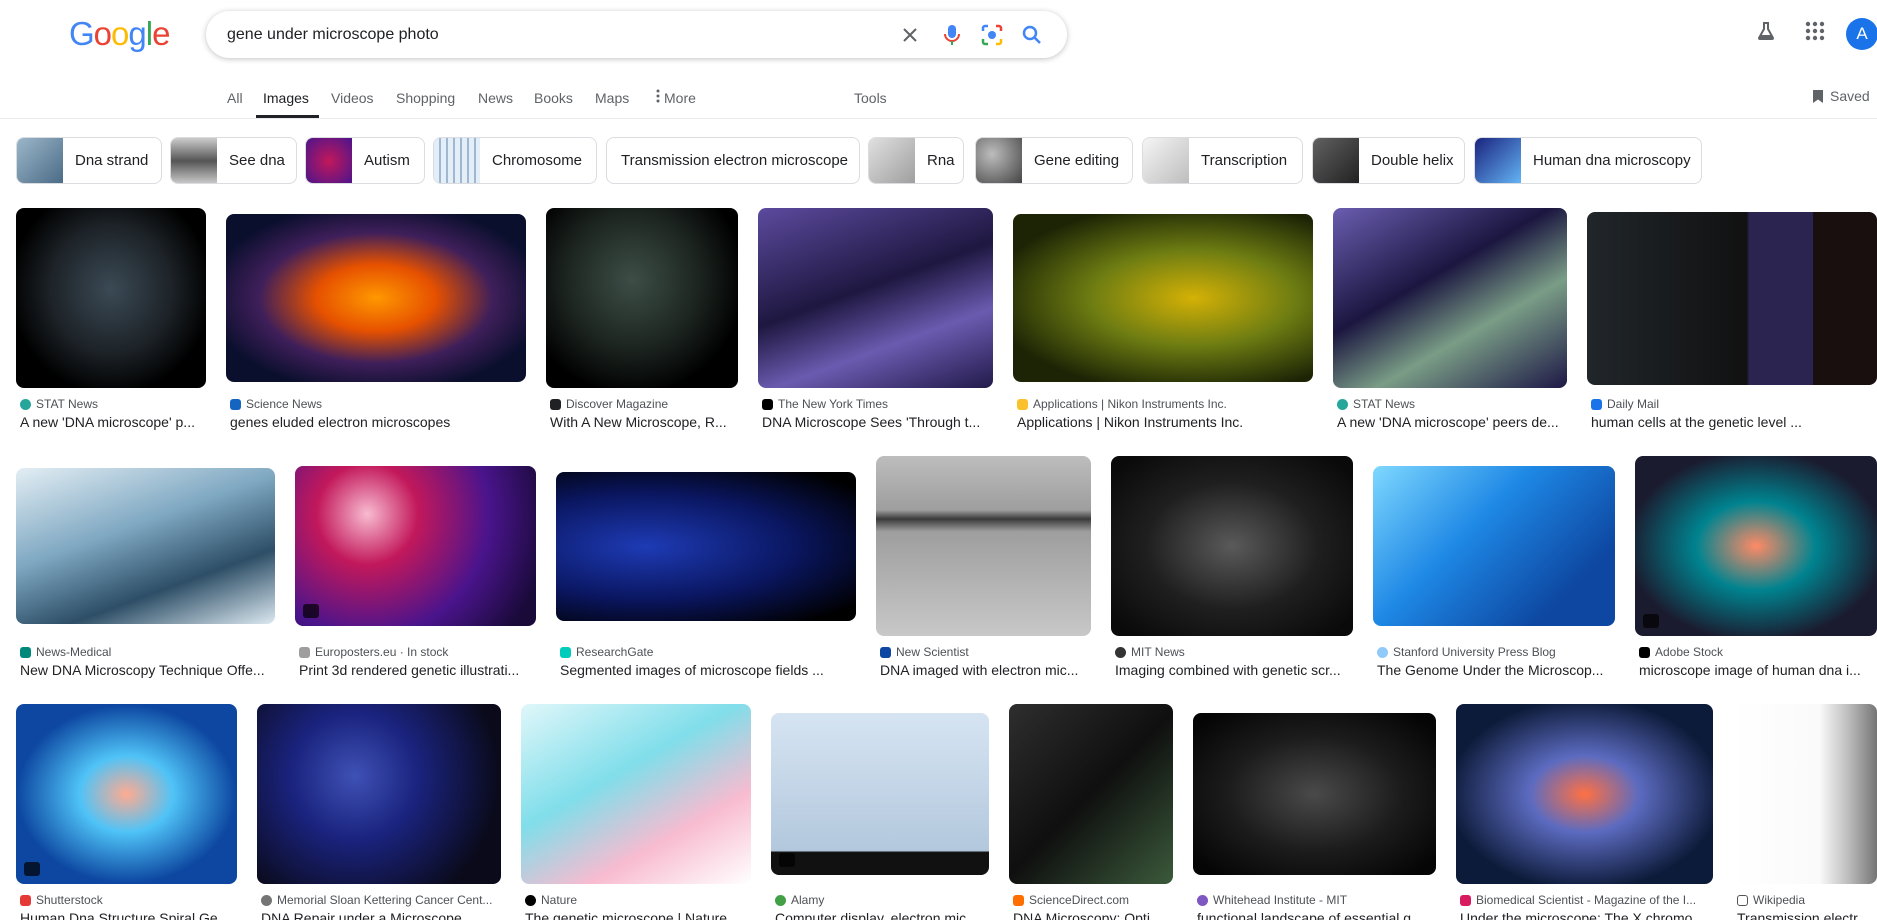  I want to click on chip-see-dna: See dna, so click(233, 160).